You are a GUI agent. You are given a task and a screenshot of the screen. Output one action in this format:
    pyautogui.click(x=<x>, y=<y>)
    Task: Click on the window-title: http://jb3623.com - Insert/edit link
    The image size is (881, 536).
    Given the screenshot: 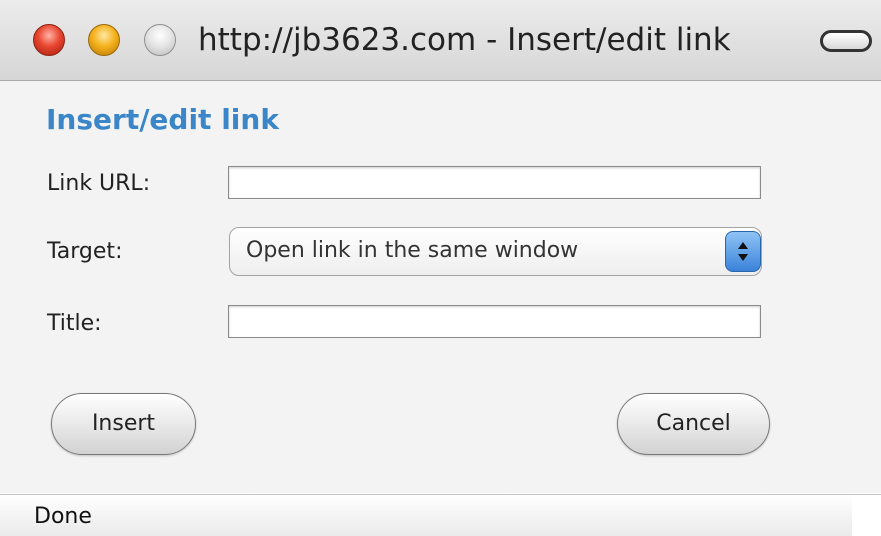 What is the action you would take?
    pyautogui.click(x=464, y=40)
    